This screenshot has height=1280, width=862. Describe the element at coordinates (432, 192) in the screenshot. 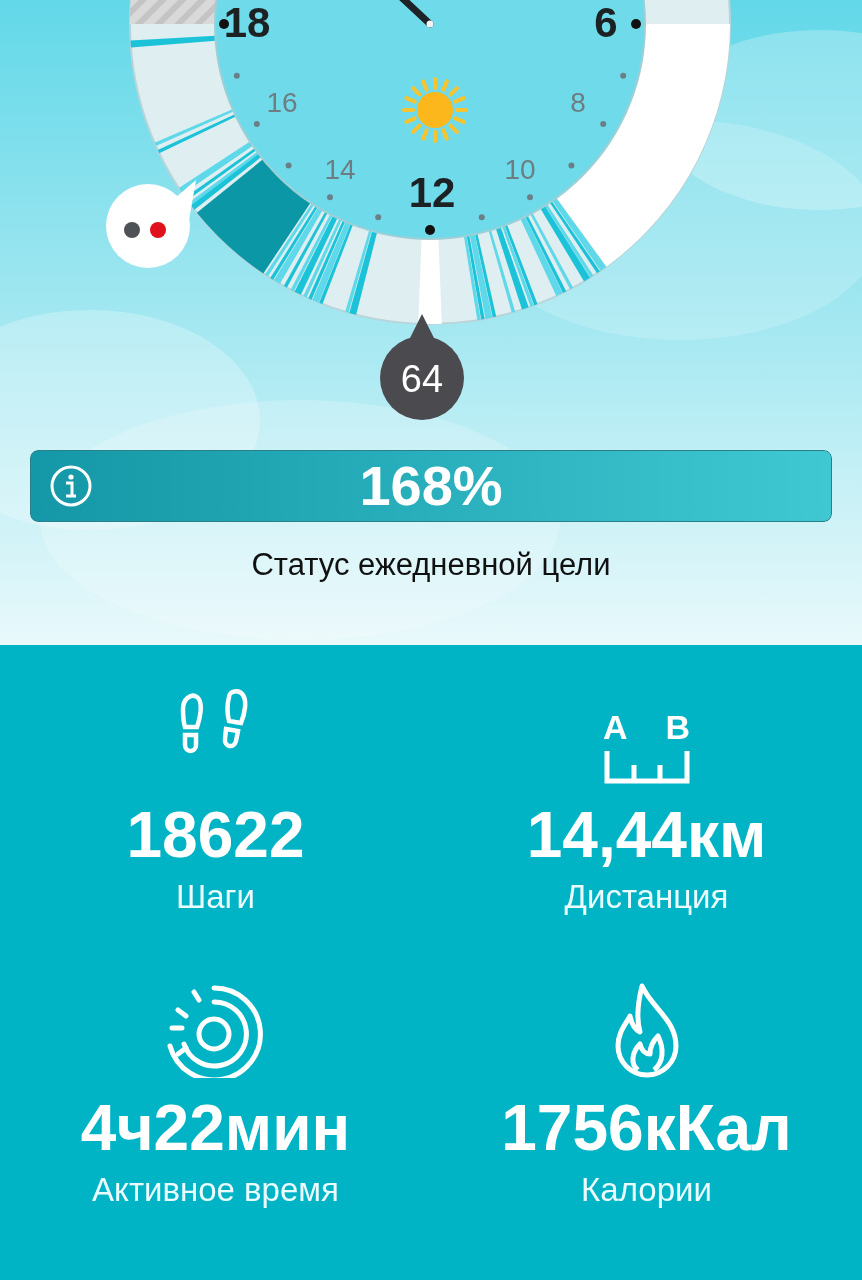

I see `hour-label: 12` at that location.